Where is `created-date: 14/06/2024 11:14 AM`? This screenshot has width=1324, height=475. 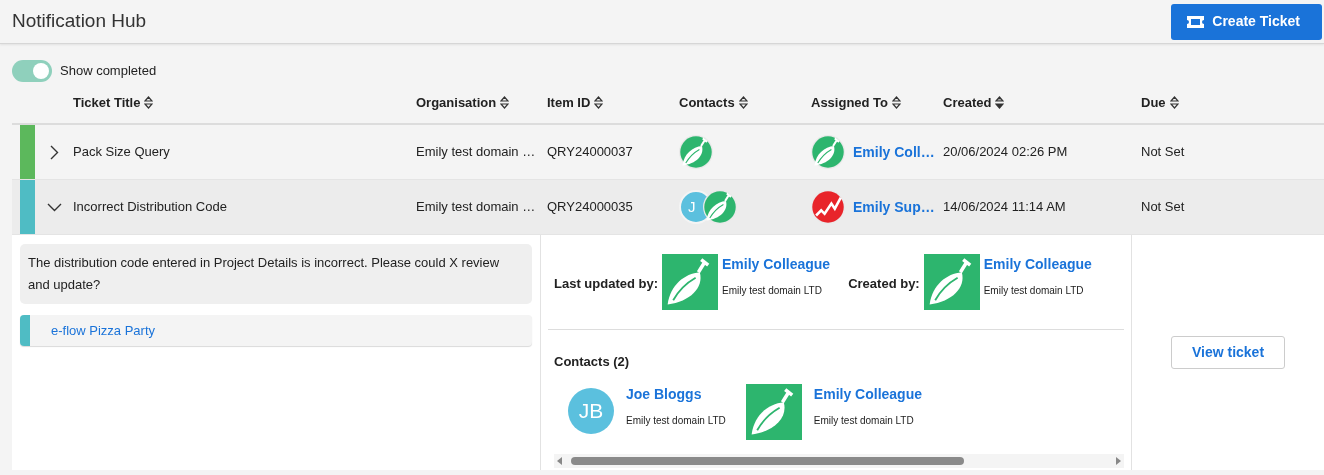 created-date: 14/06/2024 11:14 AM is located at coordinates (1004, 207).